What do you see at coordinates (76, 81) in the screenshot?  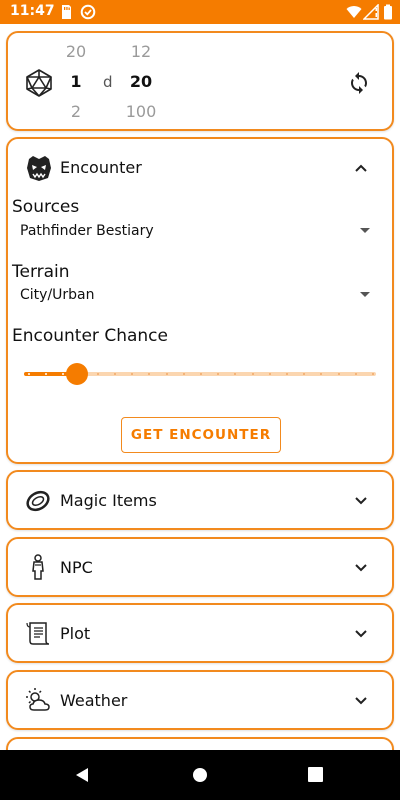 I see `dice-count-selected: 1` at bounding box center [76, 81].